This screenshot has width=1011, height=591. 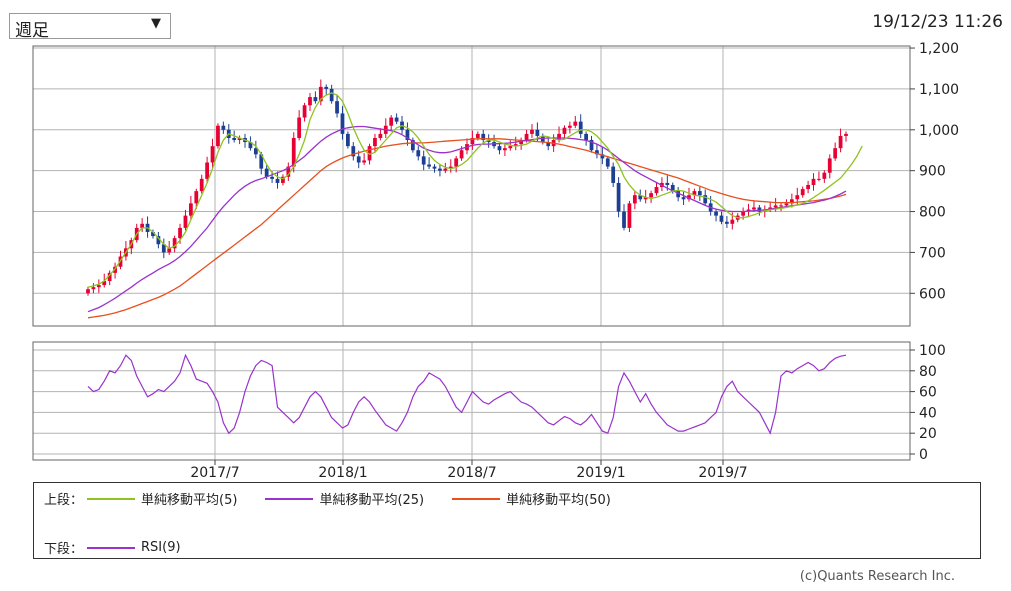 What do you see at coordinates (928, 413) in the screenshot?
I see `lower-ytick-label: 40` at bounding box center [928, 413].